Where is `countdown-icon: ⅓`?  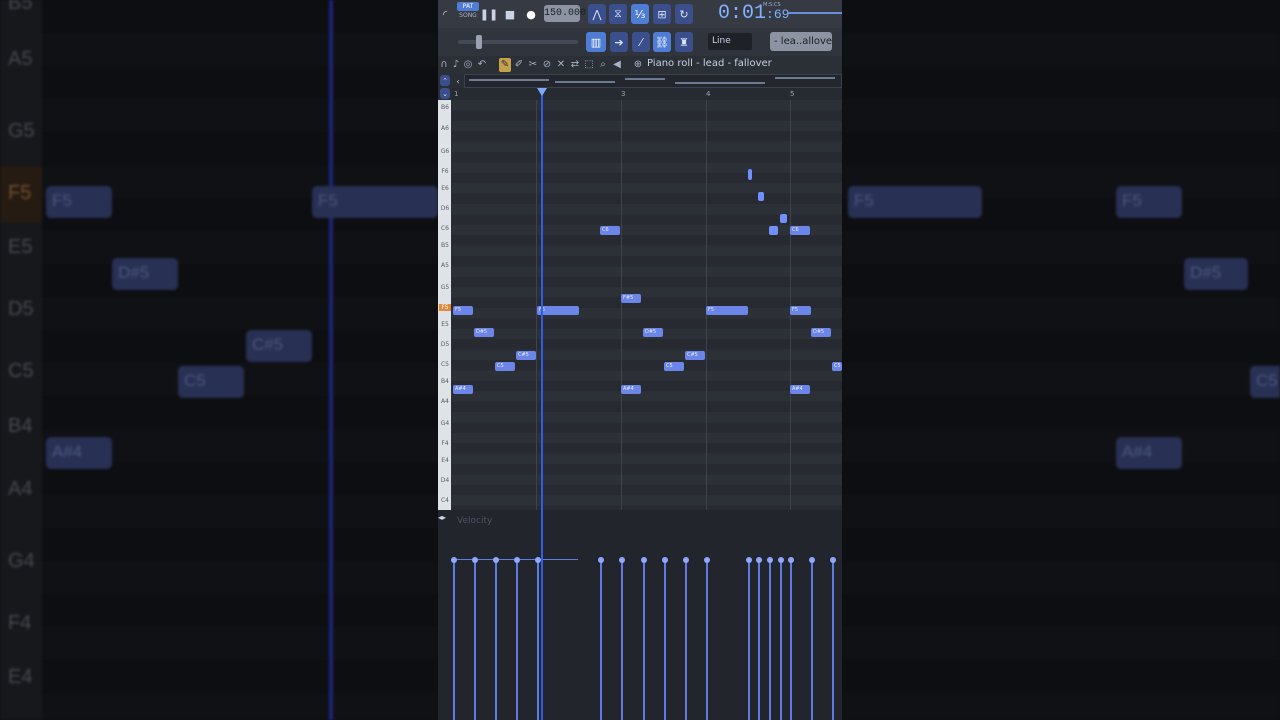
countdown-icon: ⅓ is located at coordinates (640, 14).